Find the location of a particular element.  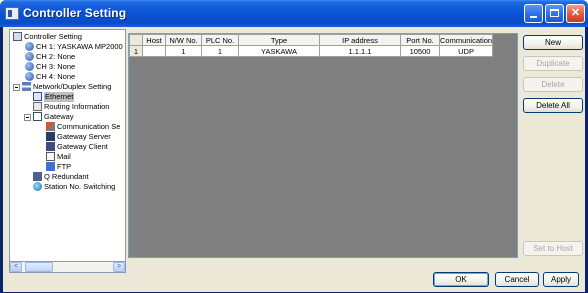

tree-item-label: Mail is located at coordinates (64, 156).